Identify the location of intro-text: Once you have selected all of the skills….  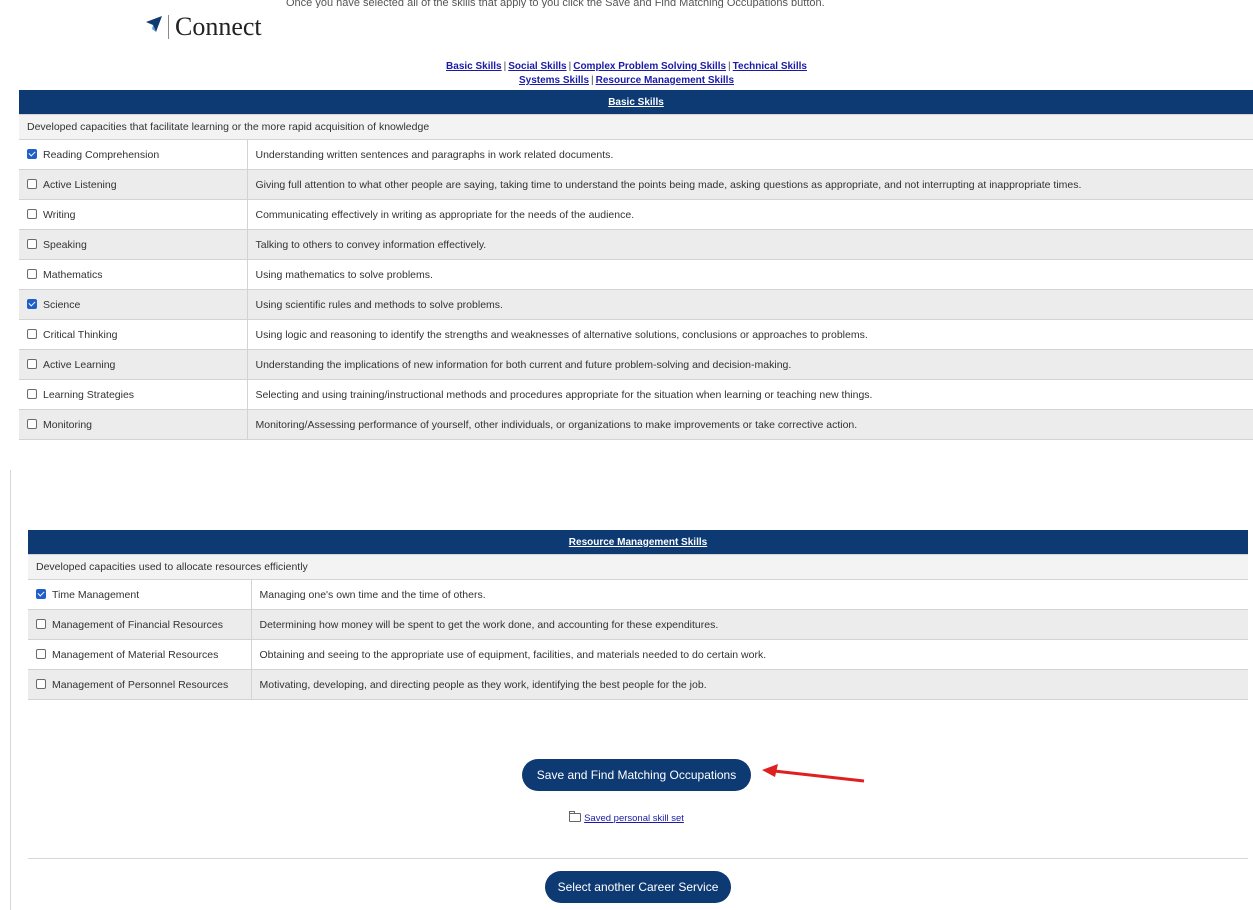
(555, 4).